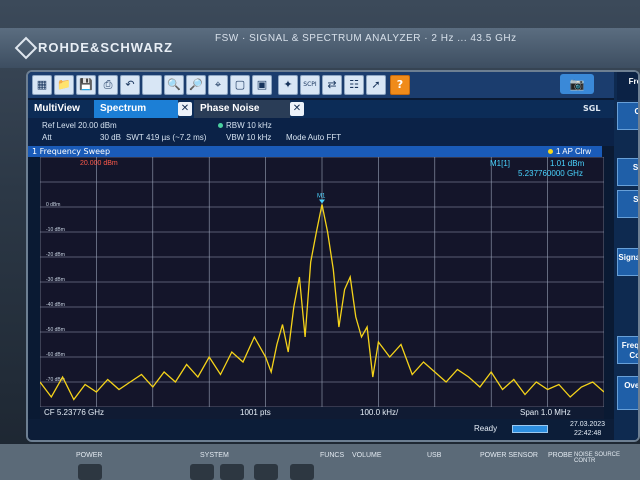 This screenshot has height=480, width=640. Describe the element at coordinates (55, 230) in the screenshot. I see `y-tick-label: -10 dBm` at that location.